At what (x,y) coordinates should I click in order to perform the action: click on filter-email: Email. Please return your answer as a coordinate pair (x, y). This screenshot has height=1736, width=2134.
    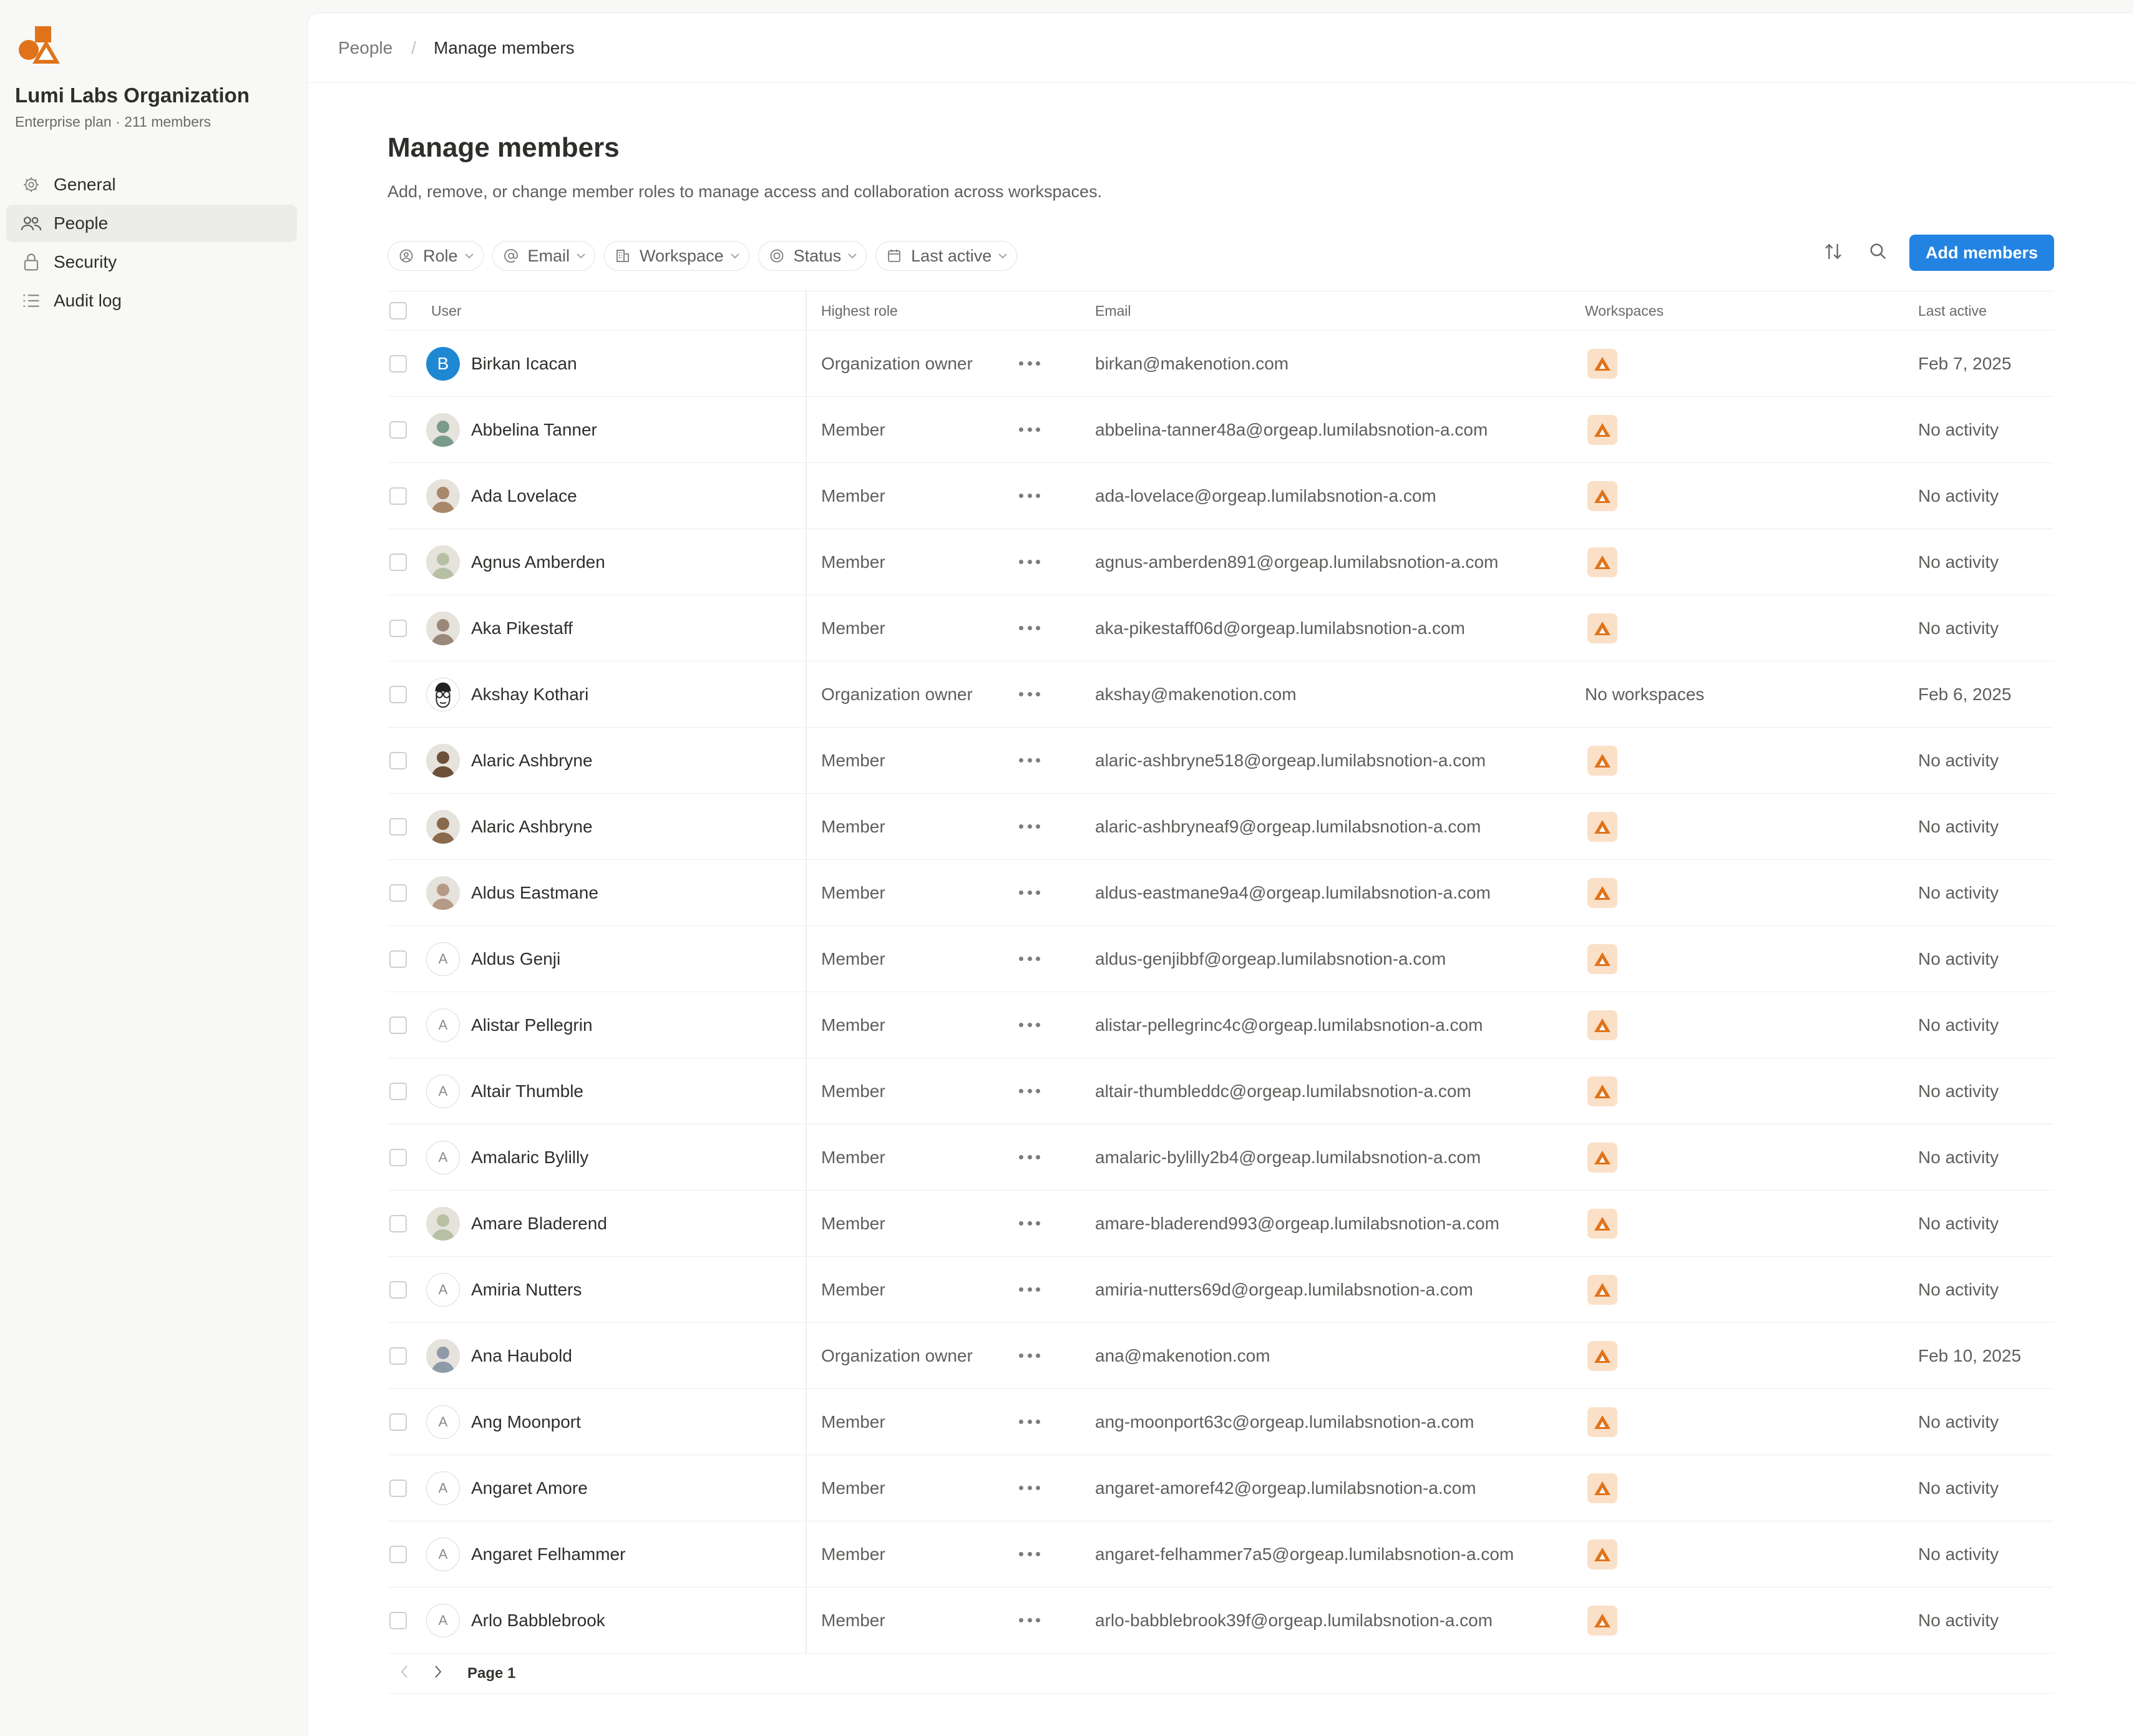
    Looking at the image, I should click on (544, 256).